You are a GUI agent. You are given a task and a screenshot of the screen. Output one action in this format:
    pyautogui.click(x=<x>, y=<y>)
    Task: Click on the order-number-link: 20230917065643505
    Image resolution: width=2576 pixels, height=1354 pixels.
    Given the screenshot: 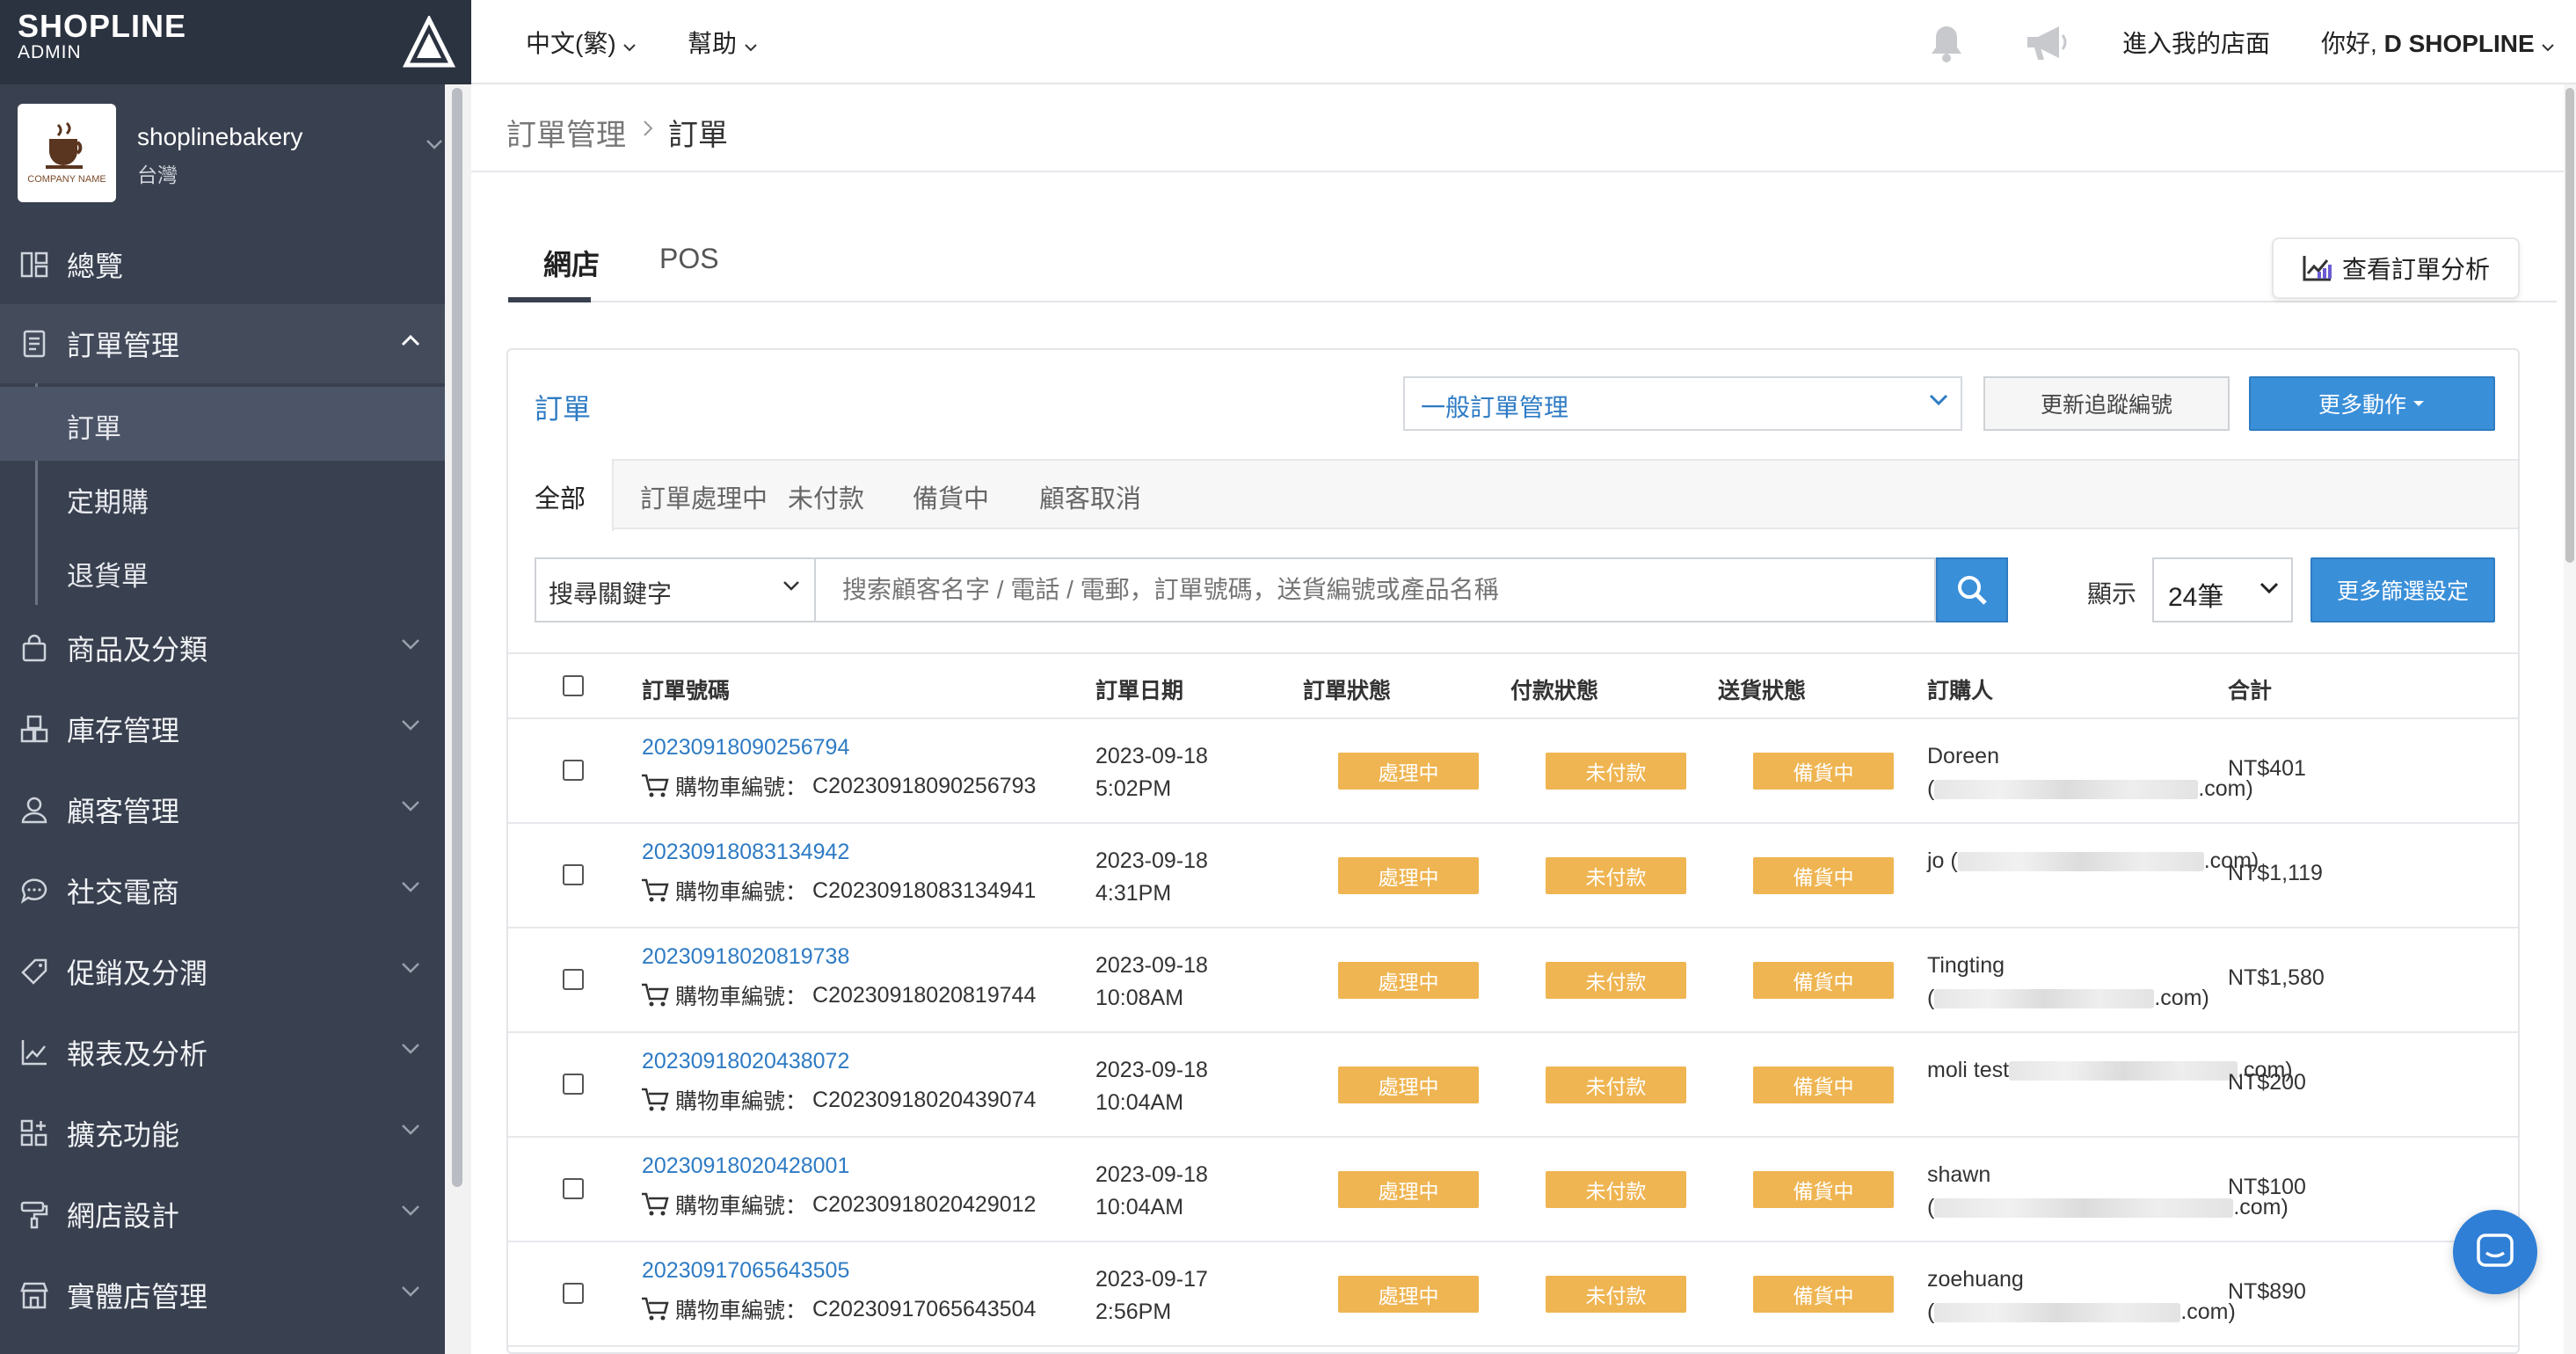 What is the action you would take?
    pyautogui.click(x=745, y=1271)
    